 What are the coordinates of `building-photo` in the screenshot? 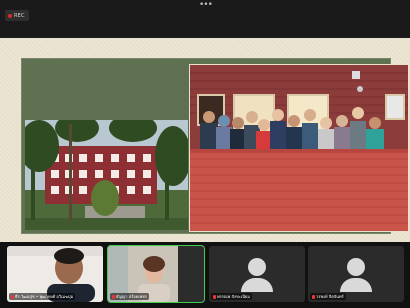 It's located at (106, 175).